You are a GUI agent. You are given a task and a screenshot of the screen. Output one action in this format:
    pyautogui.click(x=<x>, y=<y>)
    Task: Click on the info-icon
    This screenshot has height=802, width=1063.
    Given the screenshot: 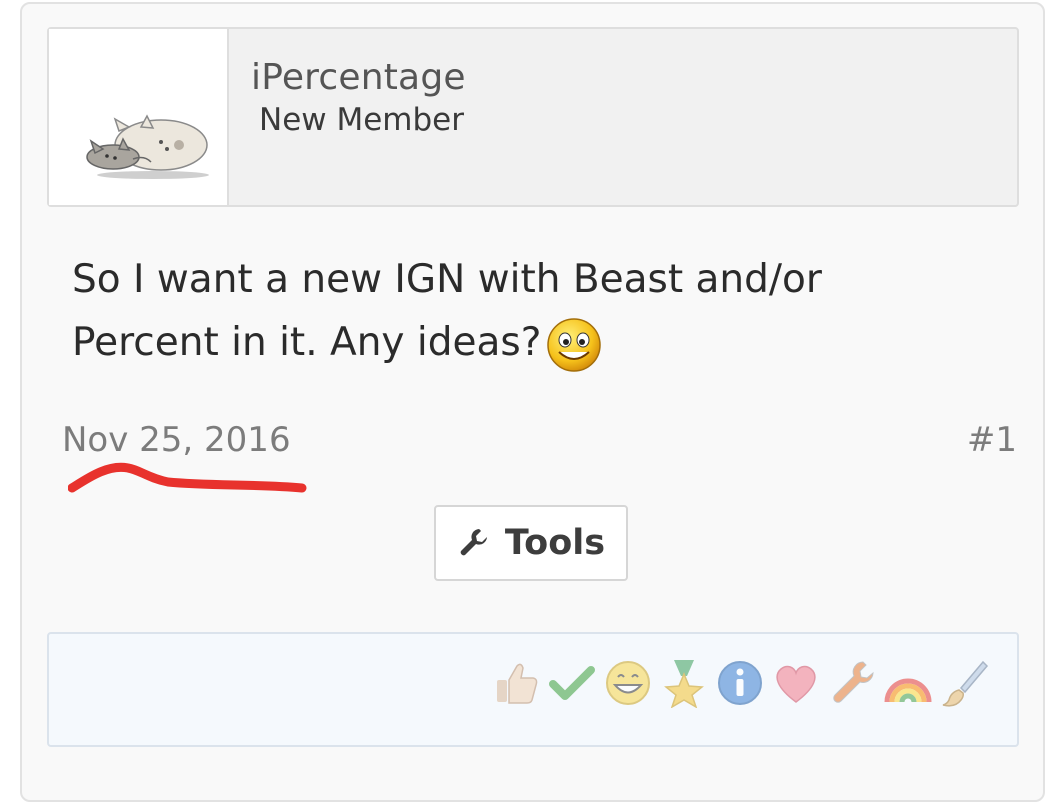 What is the action you would take?
    pyautogui.click(x=740, y=683)
    